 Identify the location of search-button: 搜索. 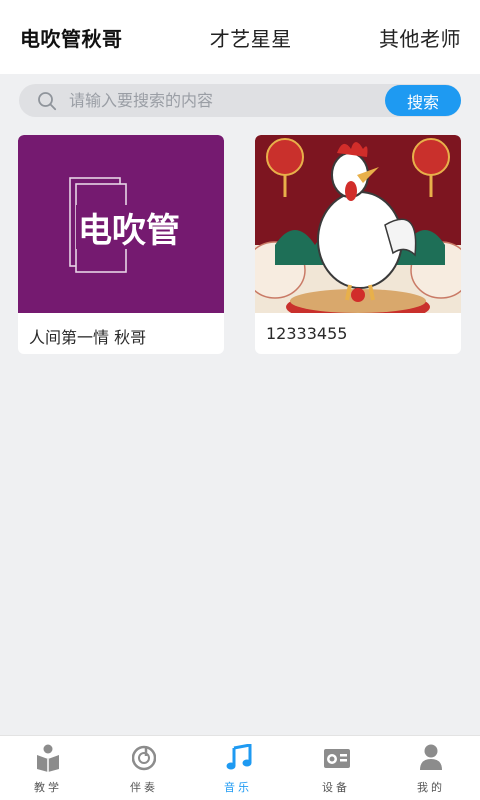
(423, 100).